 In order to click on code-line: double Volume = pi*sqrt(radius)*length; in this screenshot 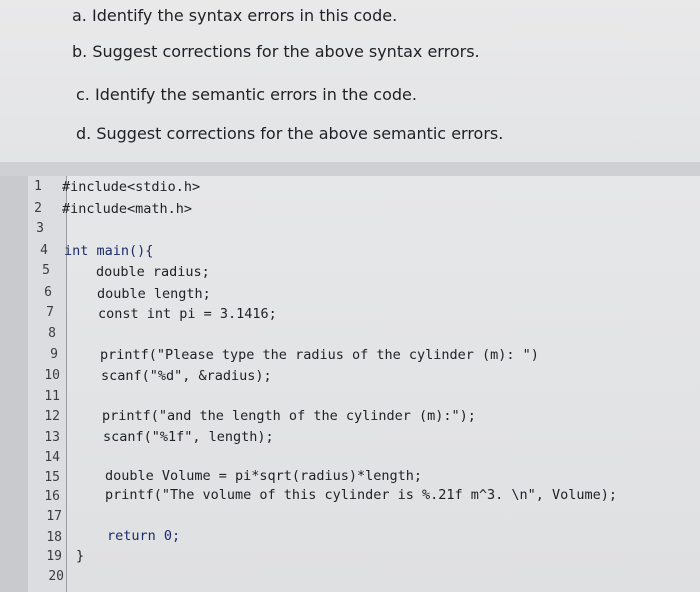, I will do `click(263, 476)`.